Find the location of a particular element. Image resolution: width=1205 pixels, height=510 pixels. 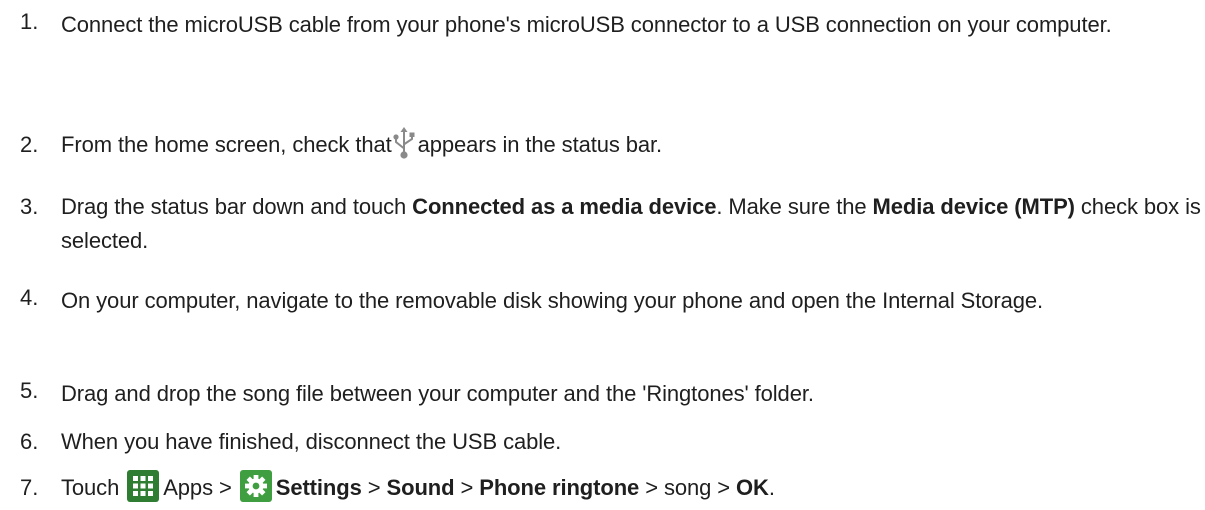

step-number: 7. is located at coordinates (29, 487).